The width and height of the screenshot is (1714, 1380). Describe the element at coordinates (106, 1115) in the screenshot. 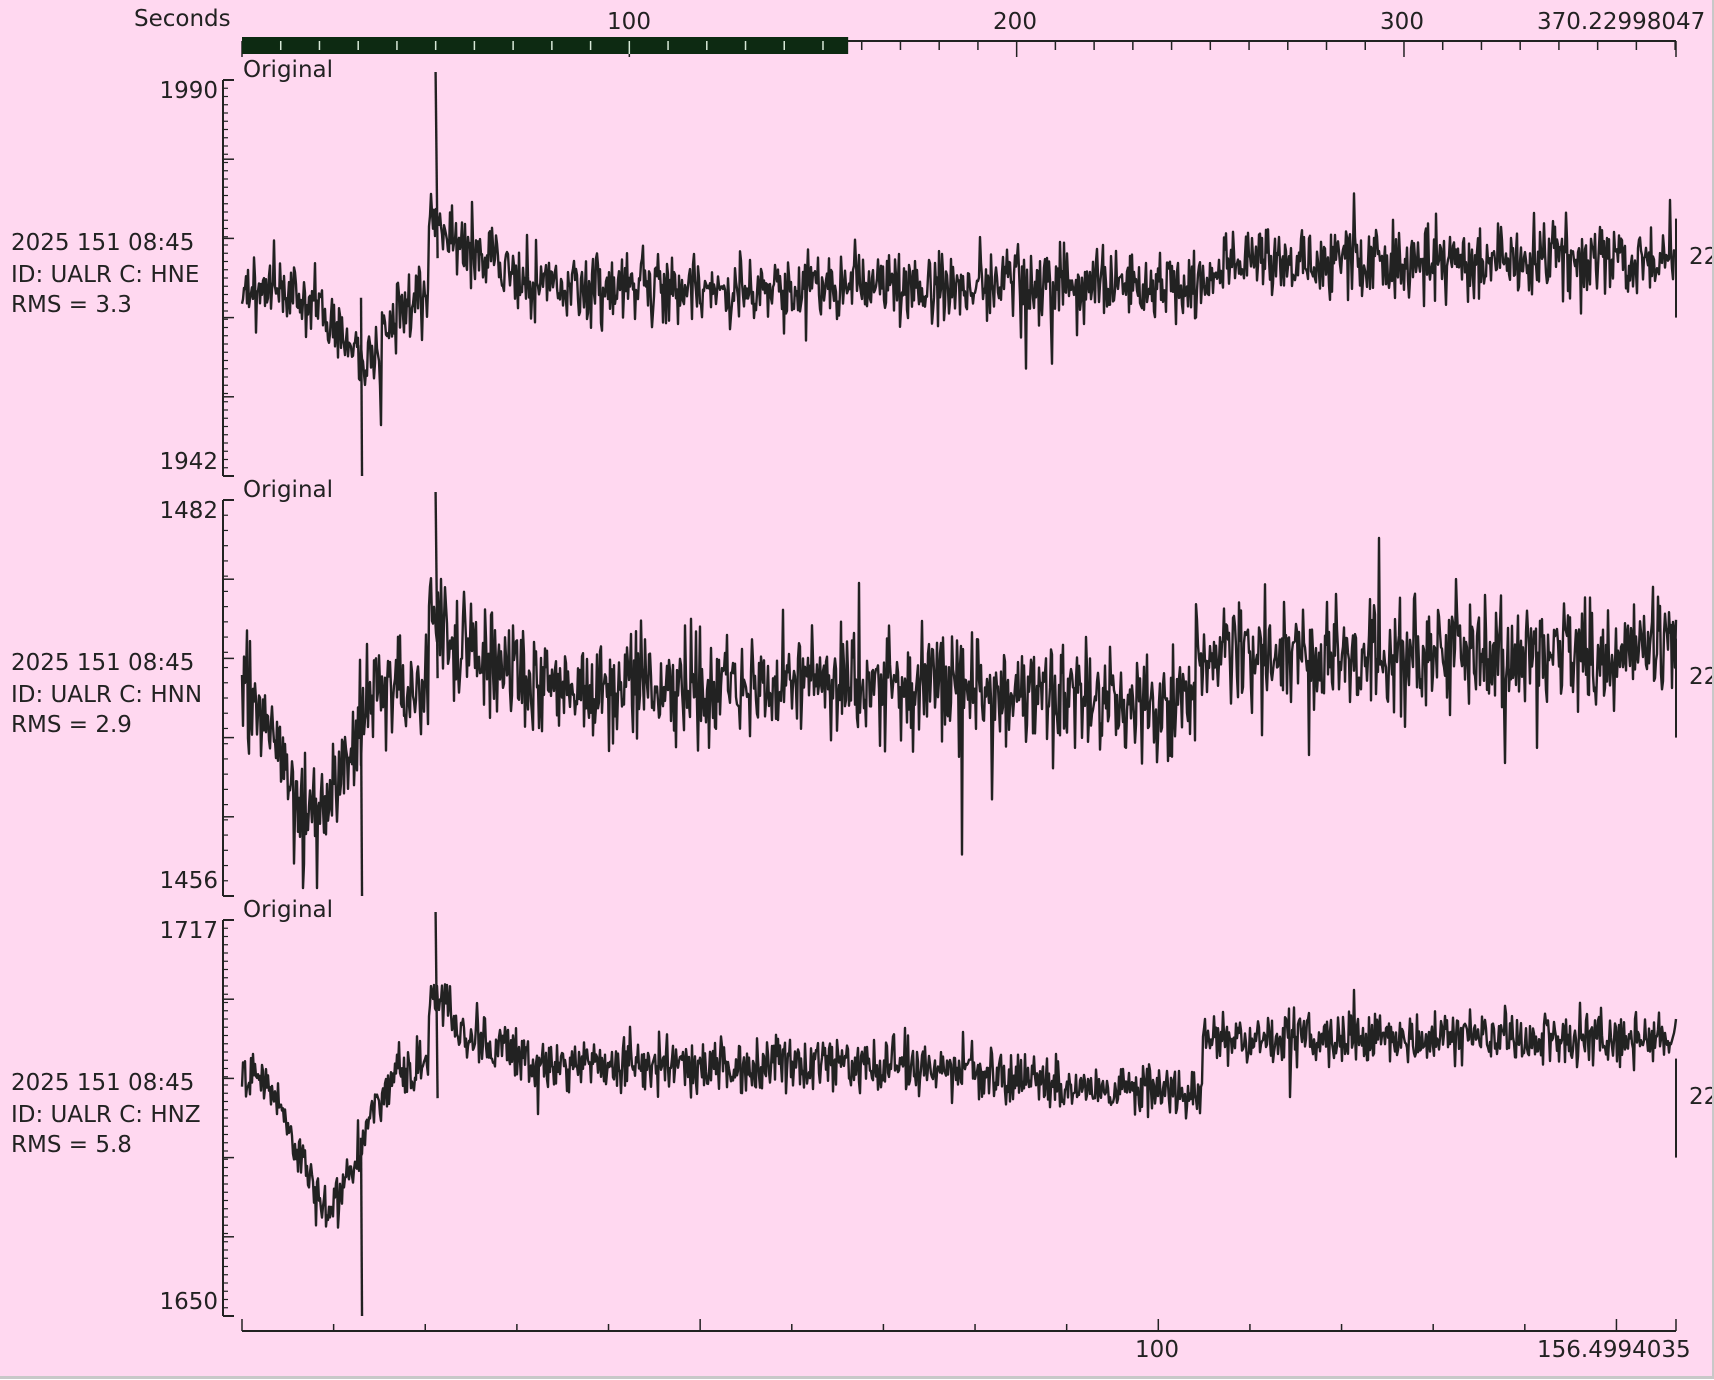

I see `trace-station-id: ID: UALR C: HNZ` at that location.